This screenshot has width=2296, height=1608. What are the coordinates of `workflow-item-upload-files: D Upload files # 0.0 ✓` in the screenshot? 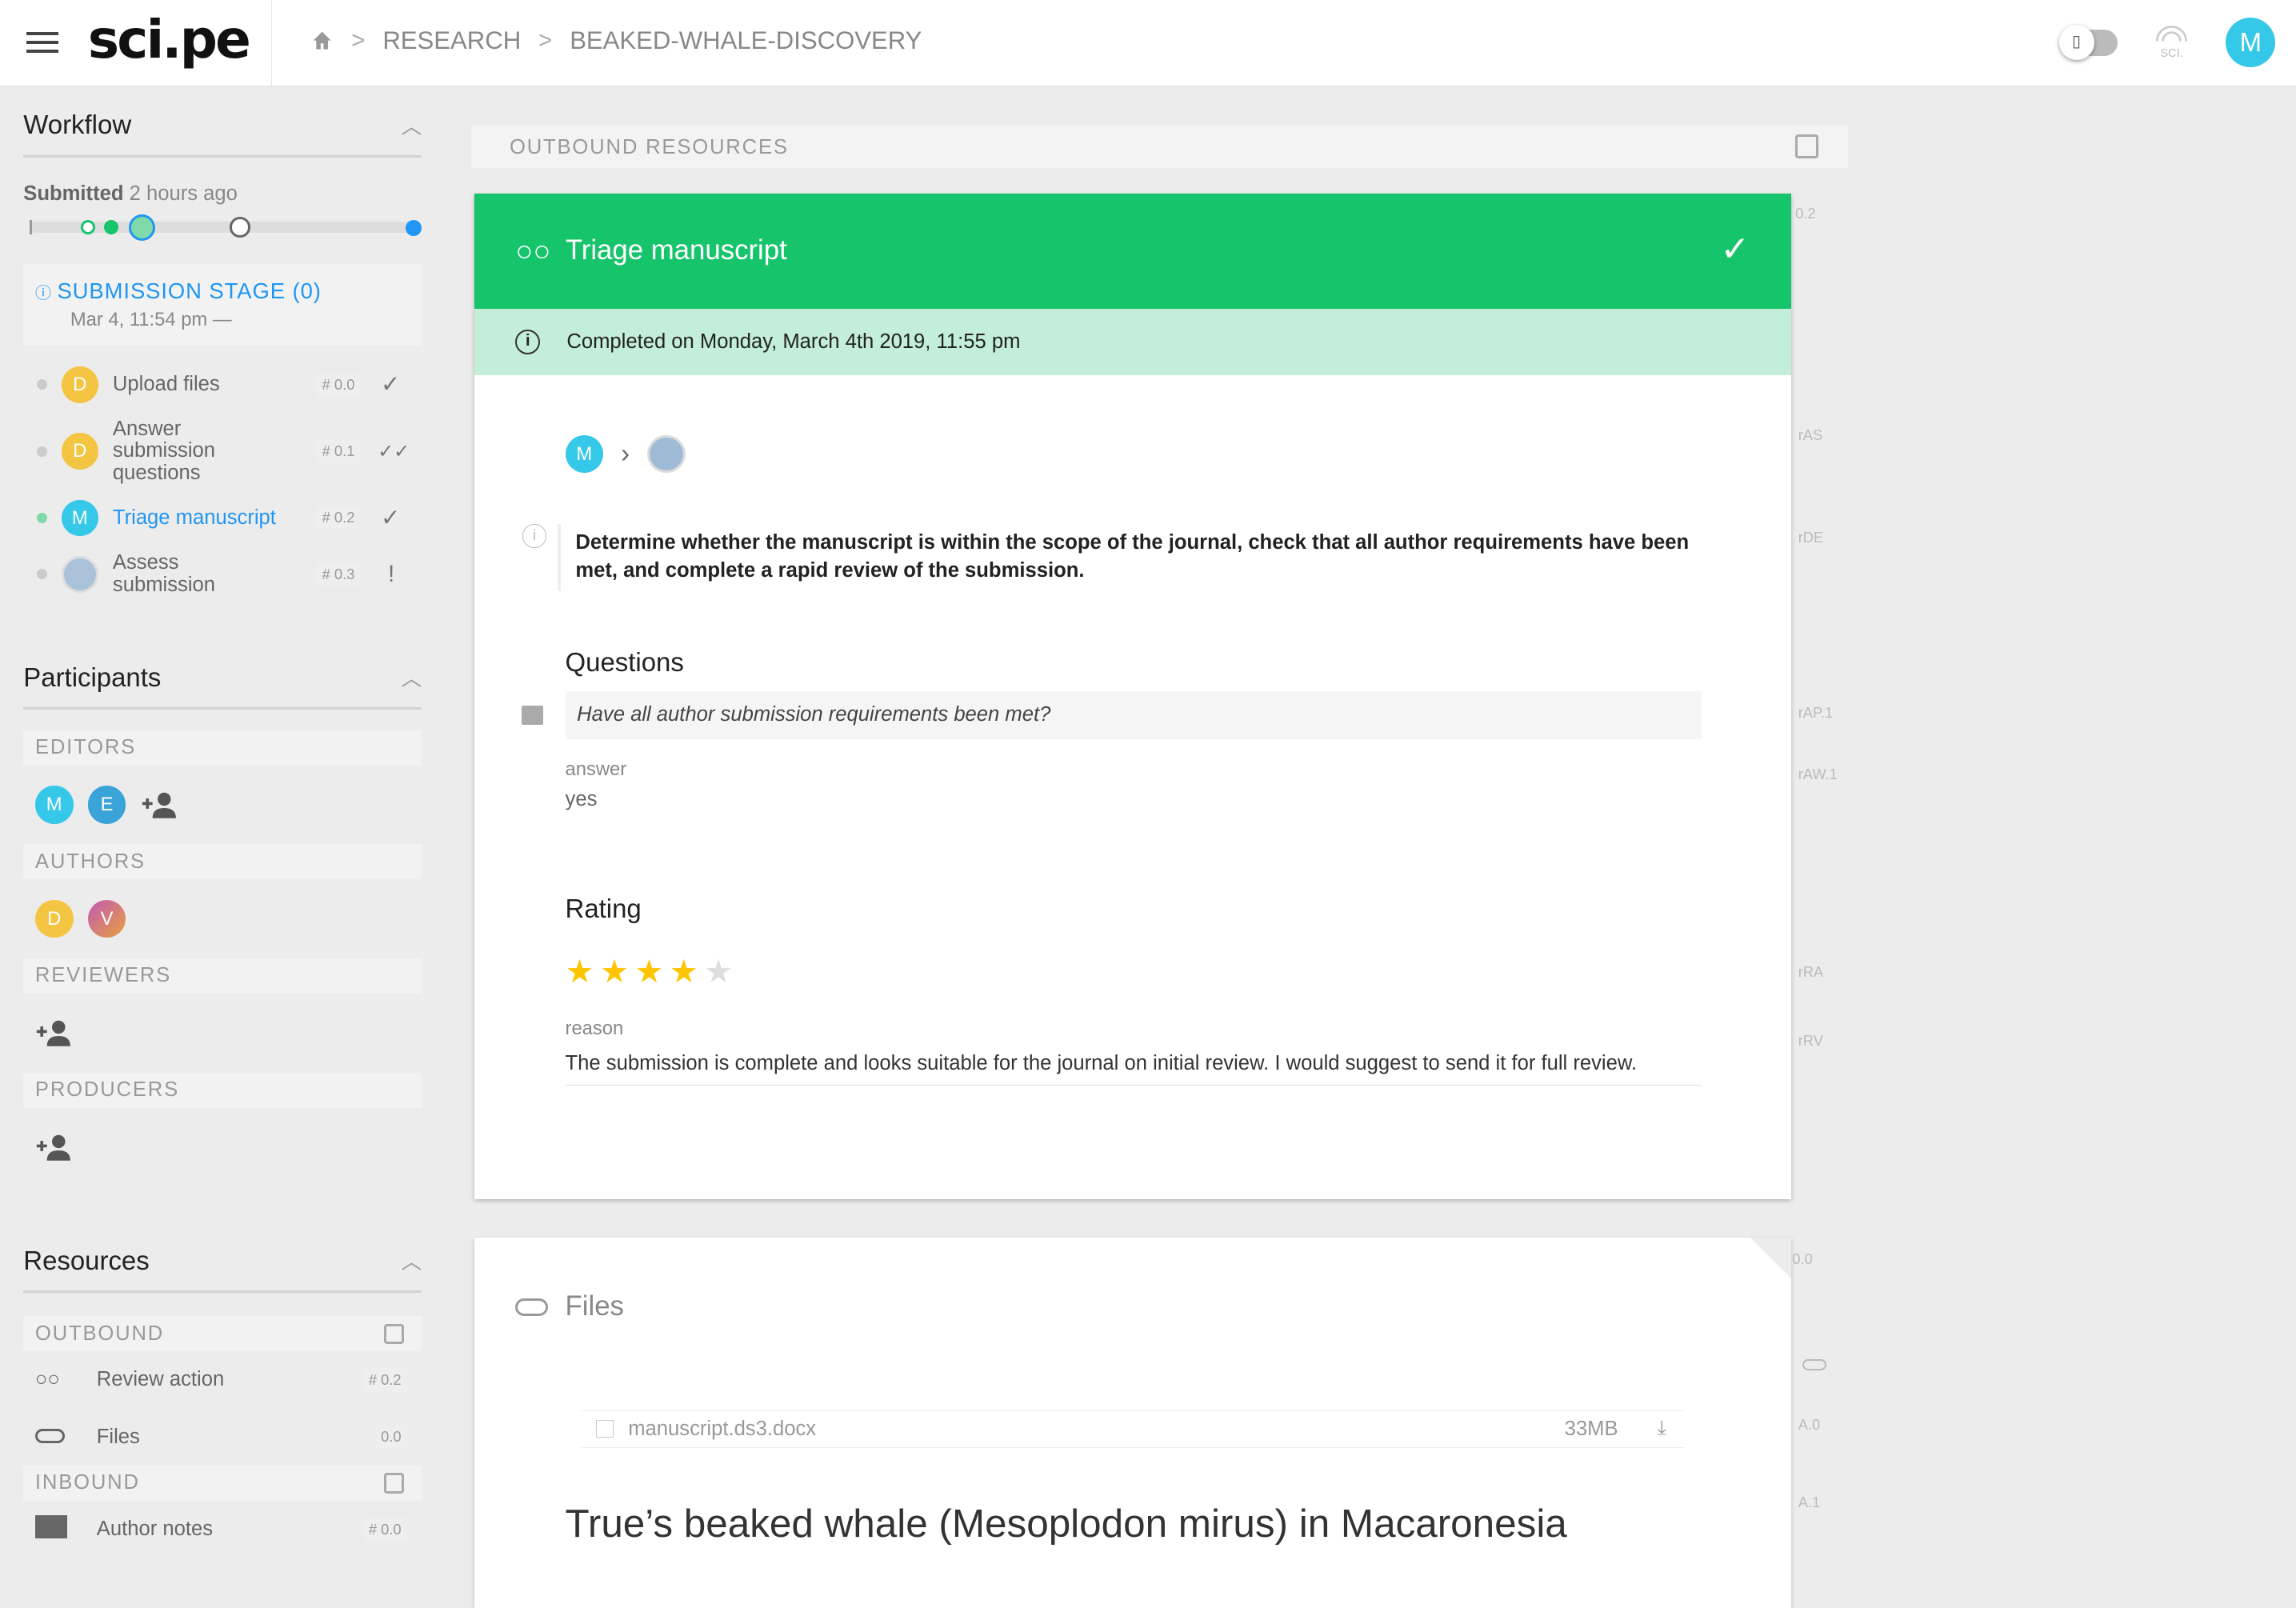 It's located at (222, 384).